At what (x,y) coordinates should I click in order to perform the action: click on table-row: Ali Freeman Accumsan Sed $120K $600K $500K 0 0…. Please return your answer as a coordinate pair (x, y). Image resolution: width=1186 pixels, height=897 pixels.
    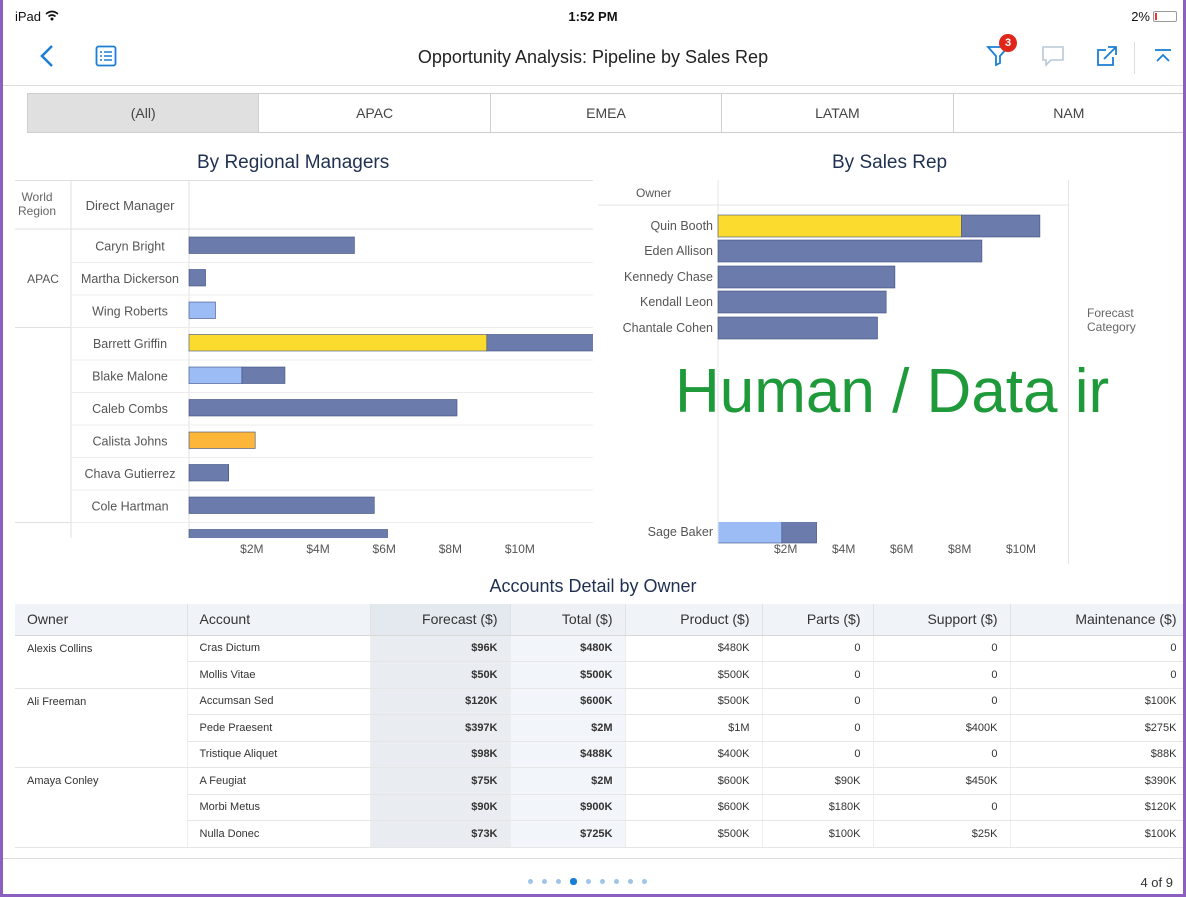
    Looking at the image, I should click on (599, 701).